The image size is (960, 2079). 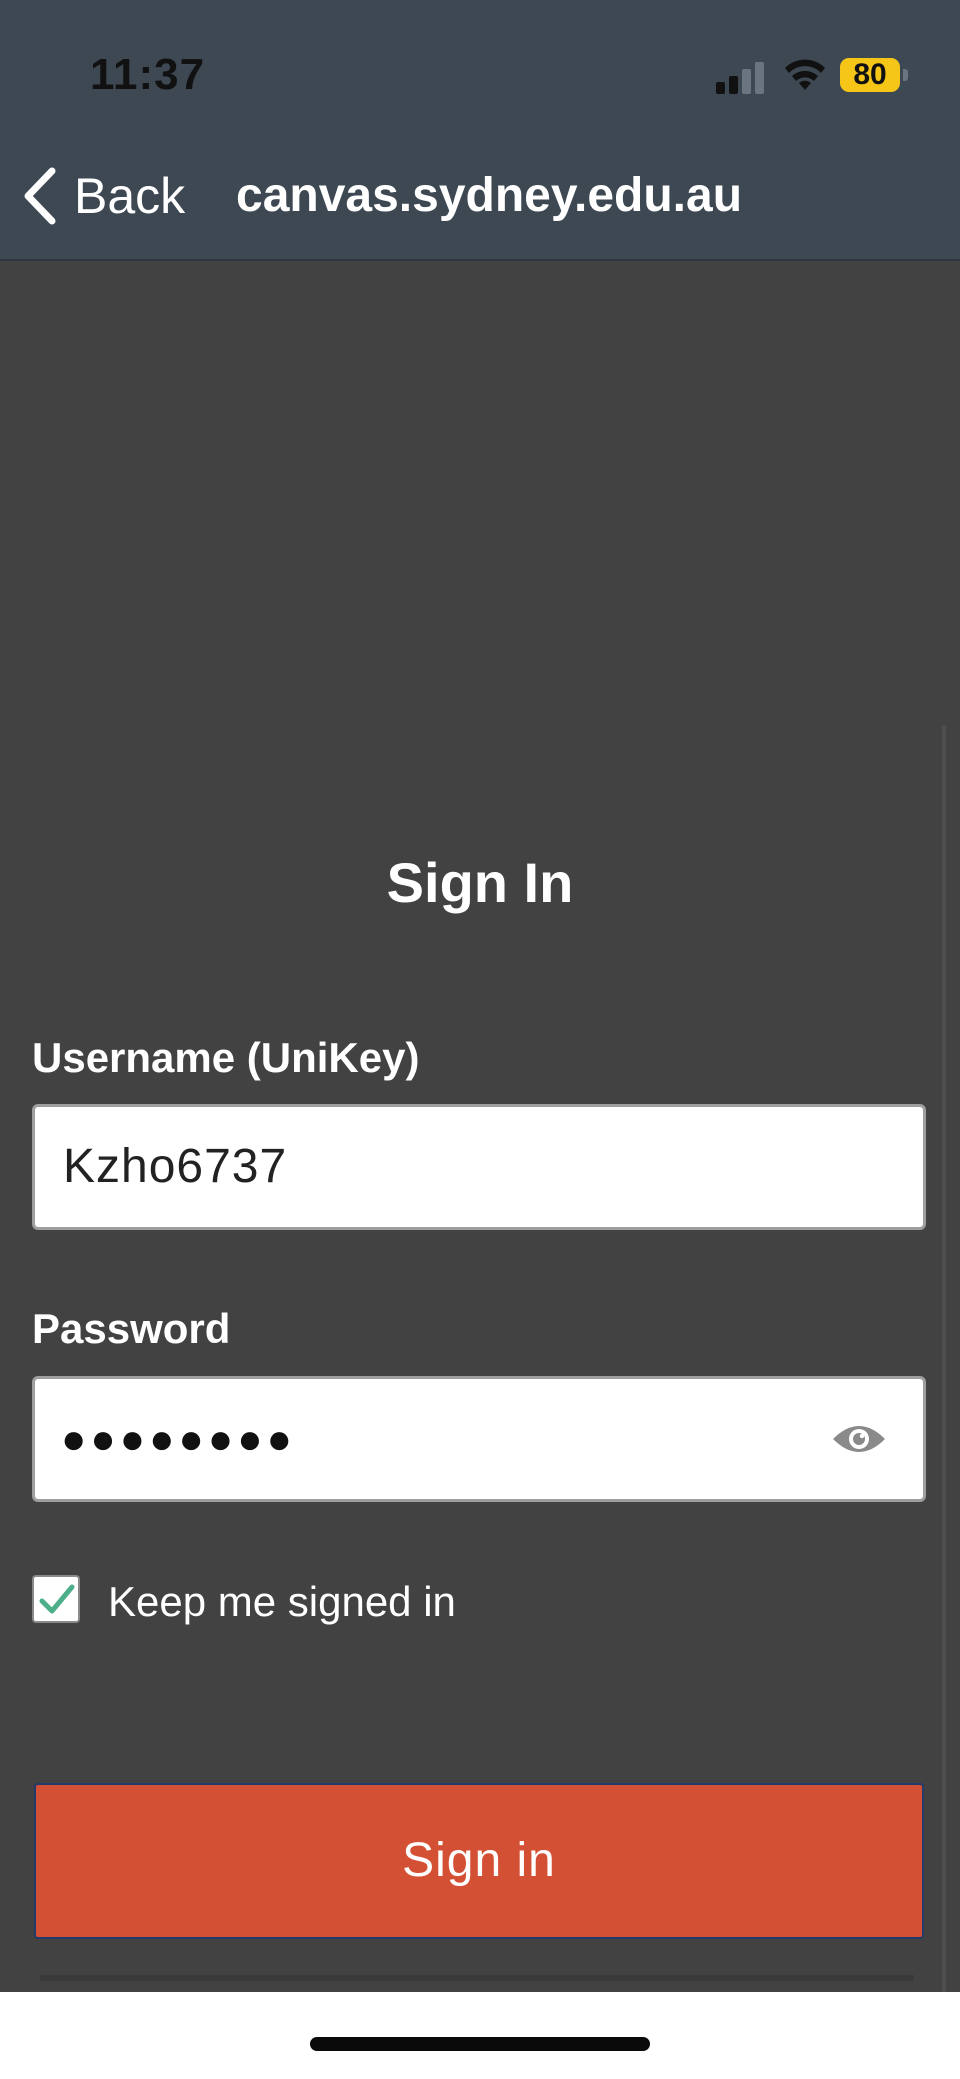 I want to click on eye-icon, so click(x=859, y=1439).